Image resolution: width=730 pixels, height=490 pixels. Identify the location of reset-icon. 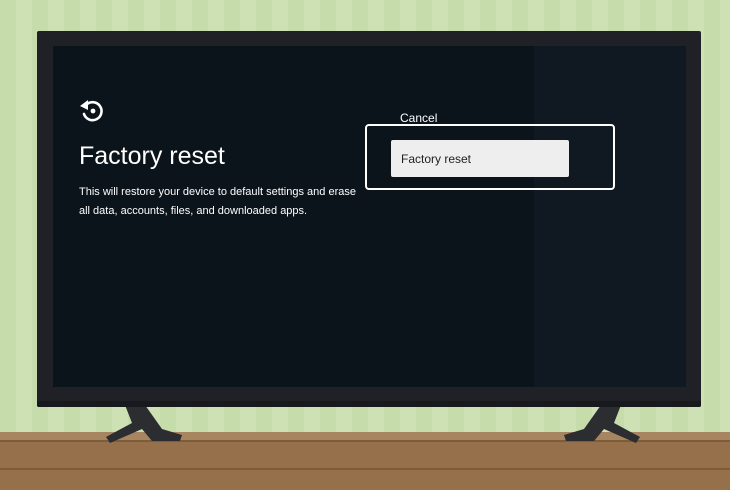
(91, 111).